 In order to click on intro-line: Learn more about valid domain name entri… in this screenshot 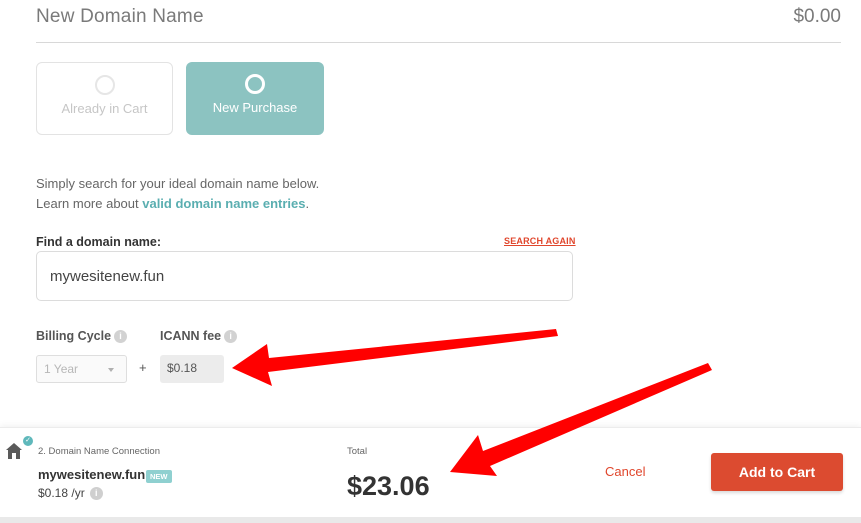, I will do `click(177, 204)`.